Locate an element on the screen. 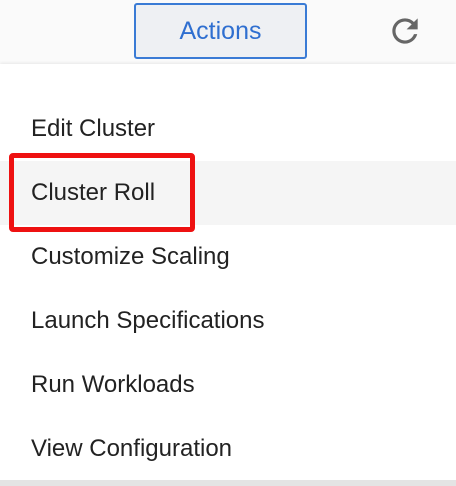 This screenshot has height=486, width=456. menu-item-view-configuration: View Configuration is located at coordinates (228, 449).